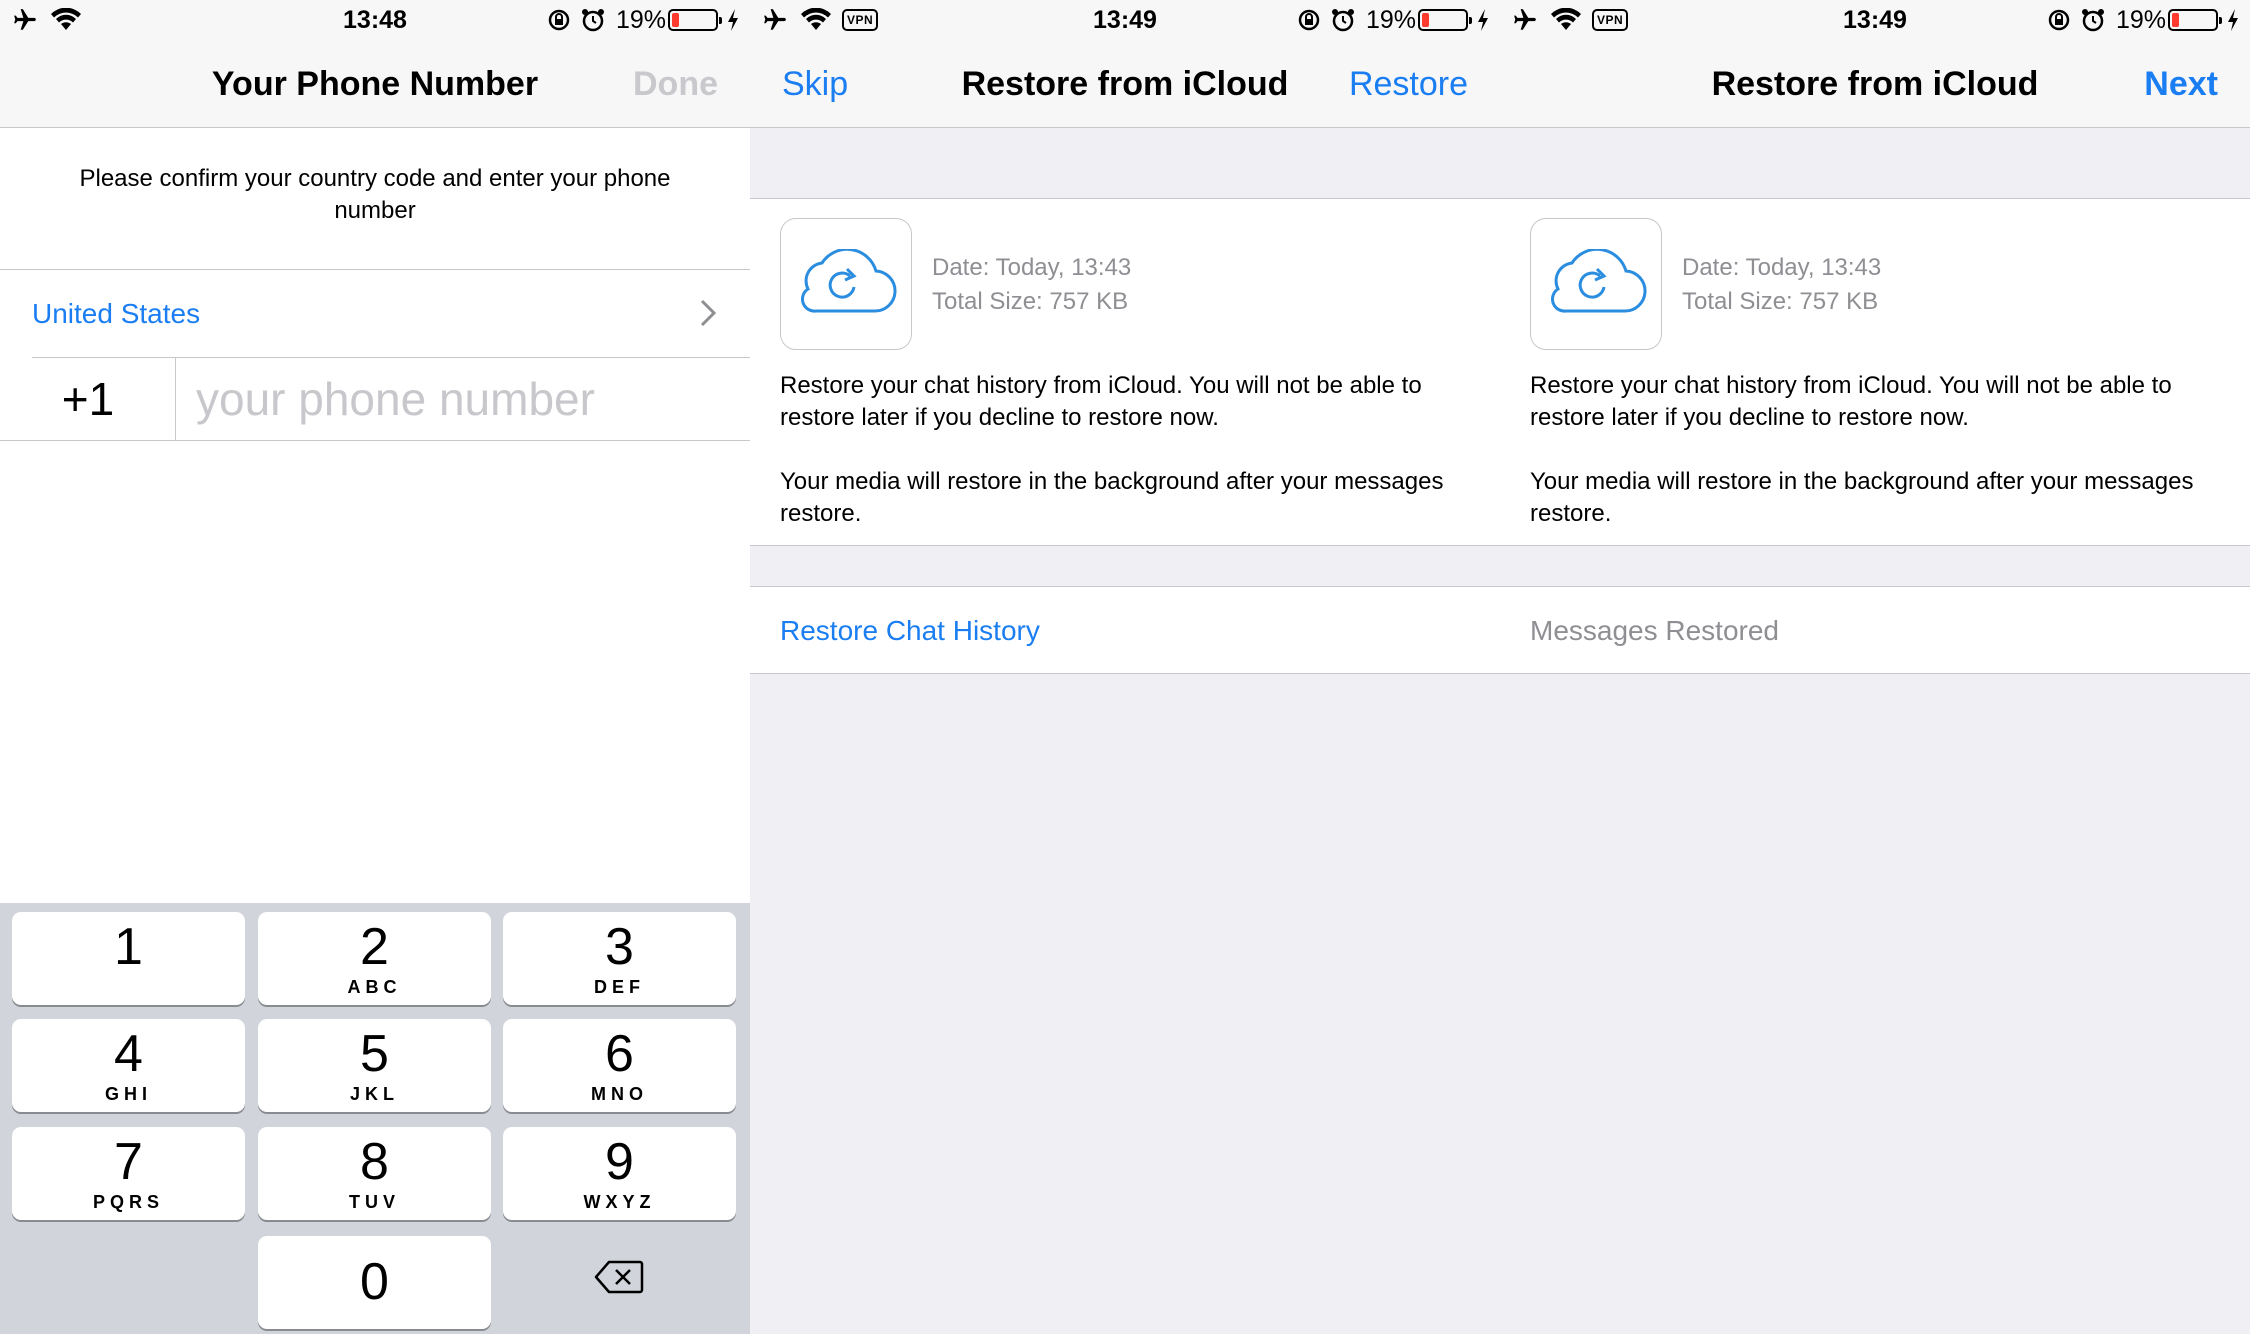  Describe the element at coordinates (2181, 84) in the screenshot. I see `next-button: Next` at that location.